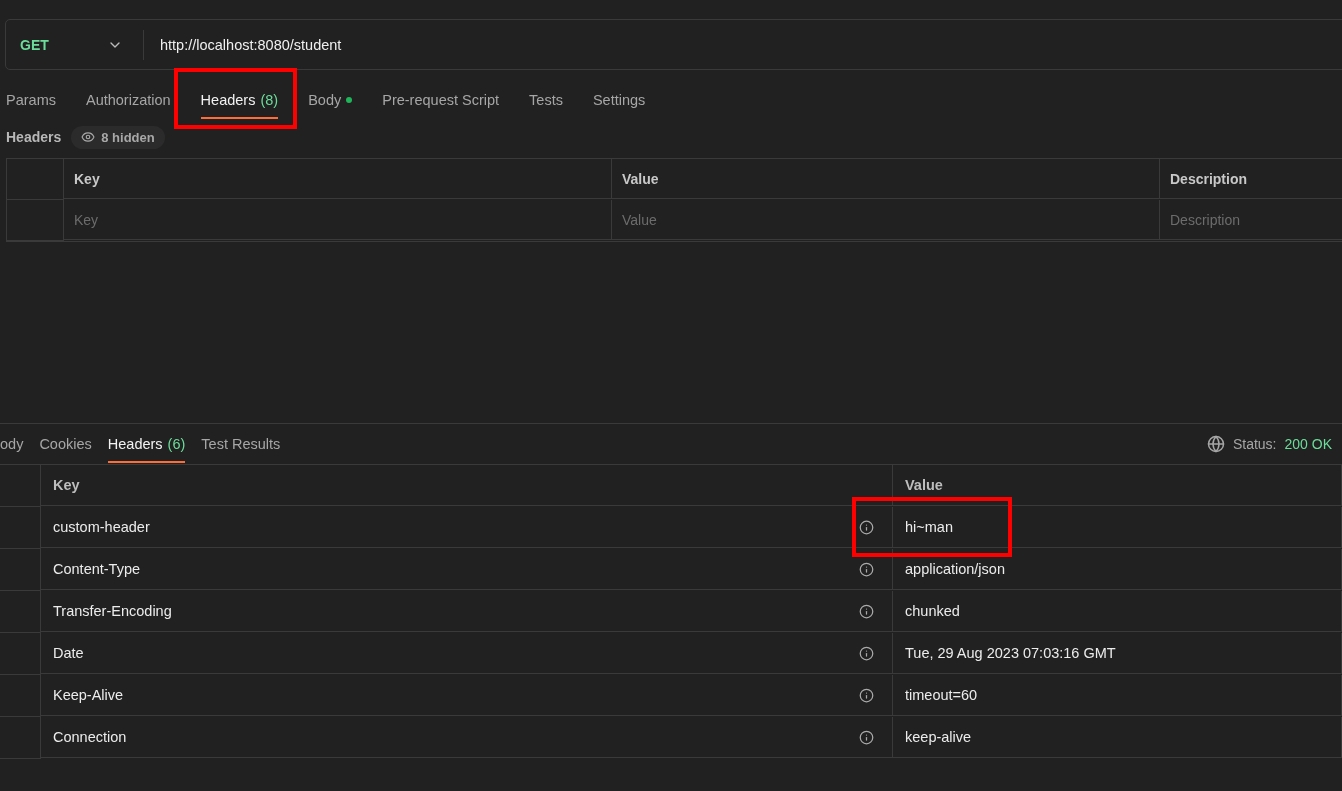  Describe the element at coordinates (128, 101) in the screenshot. I see `request-tab: Authorization` at that location.